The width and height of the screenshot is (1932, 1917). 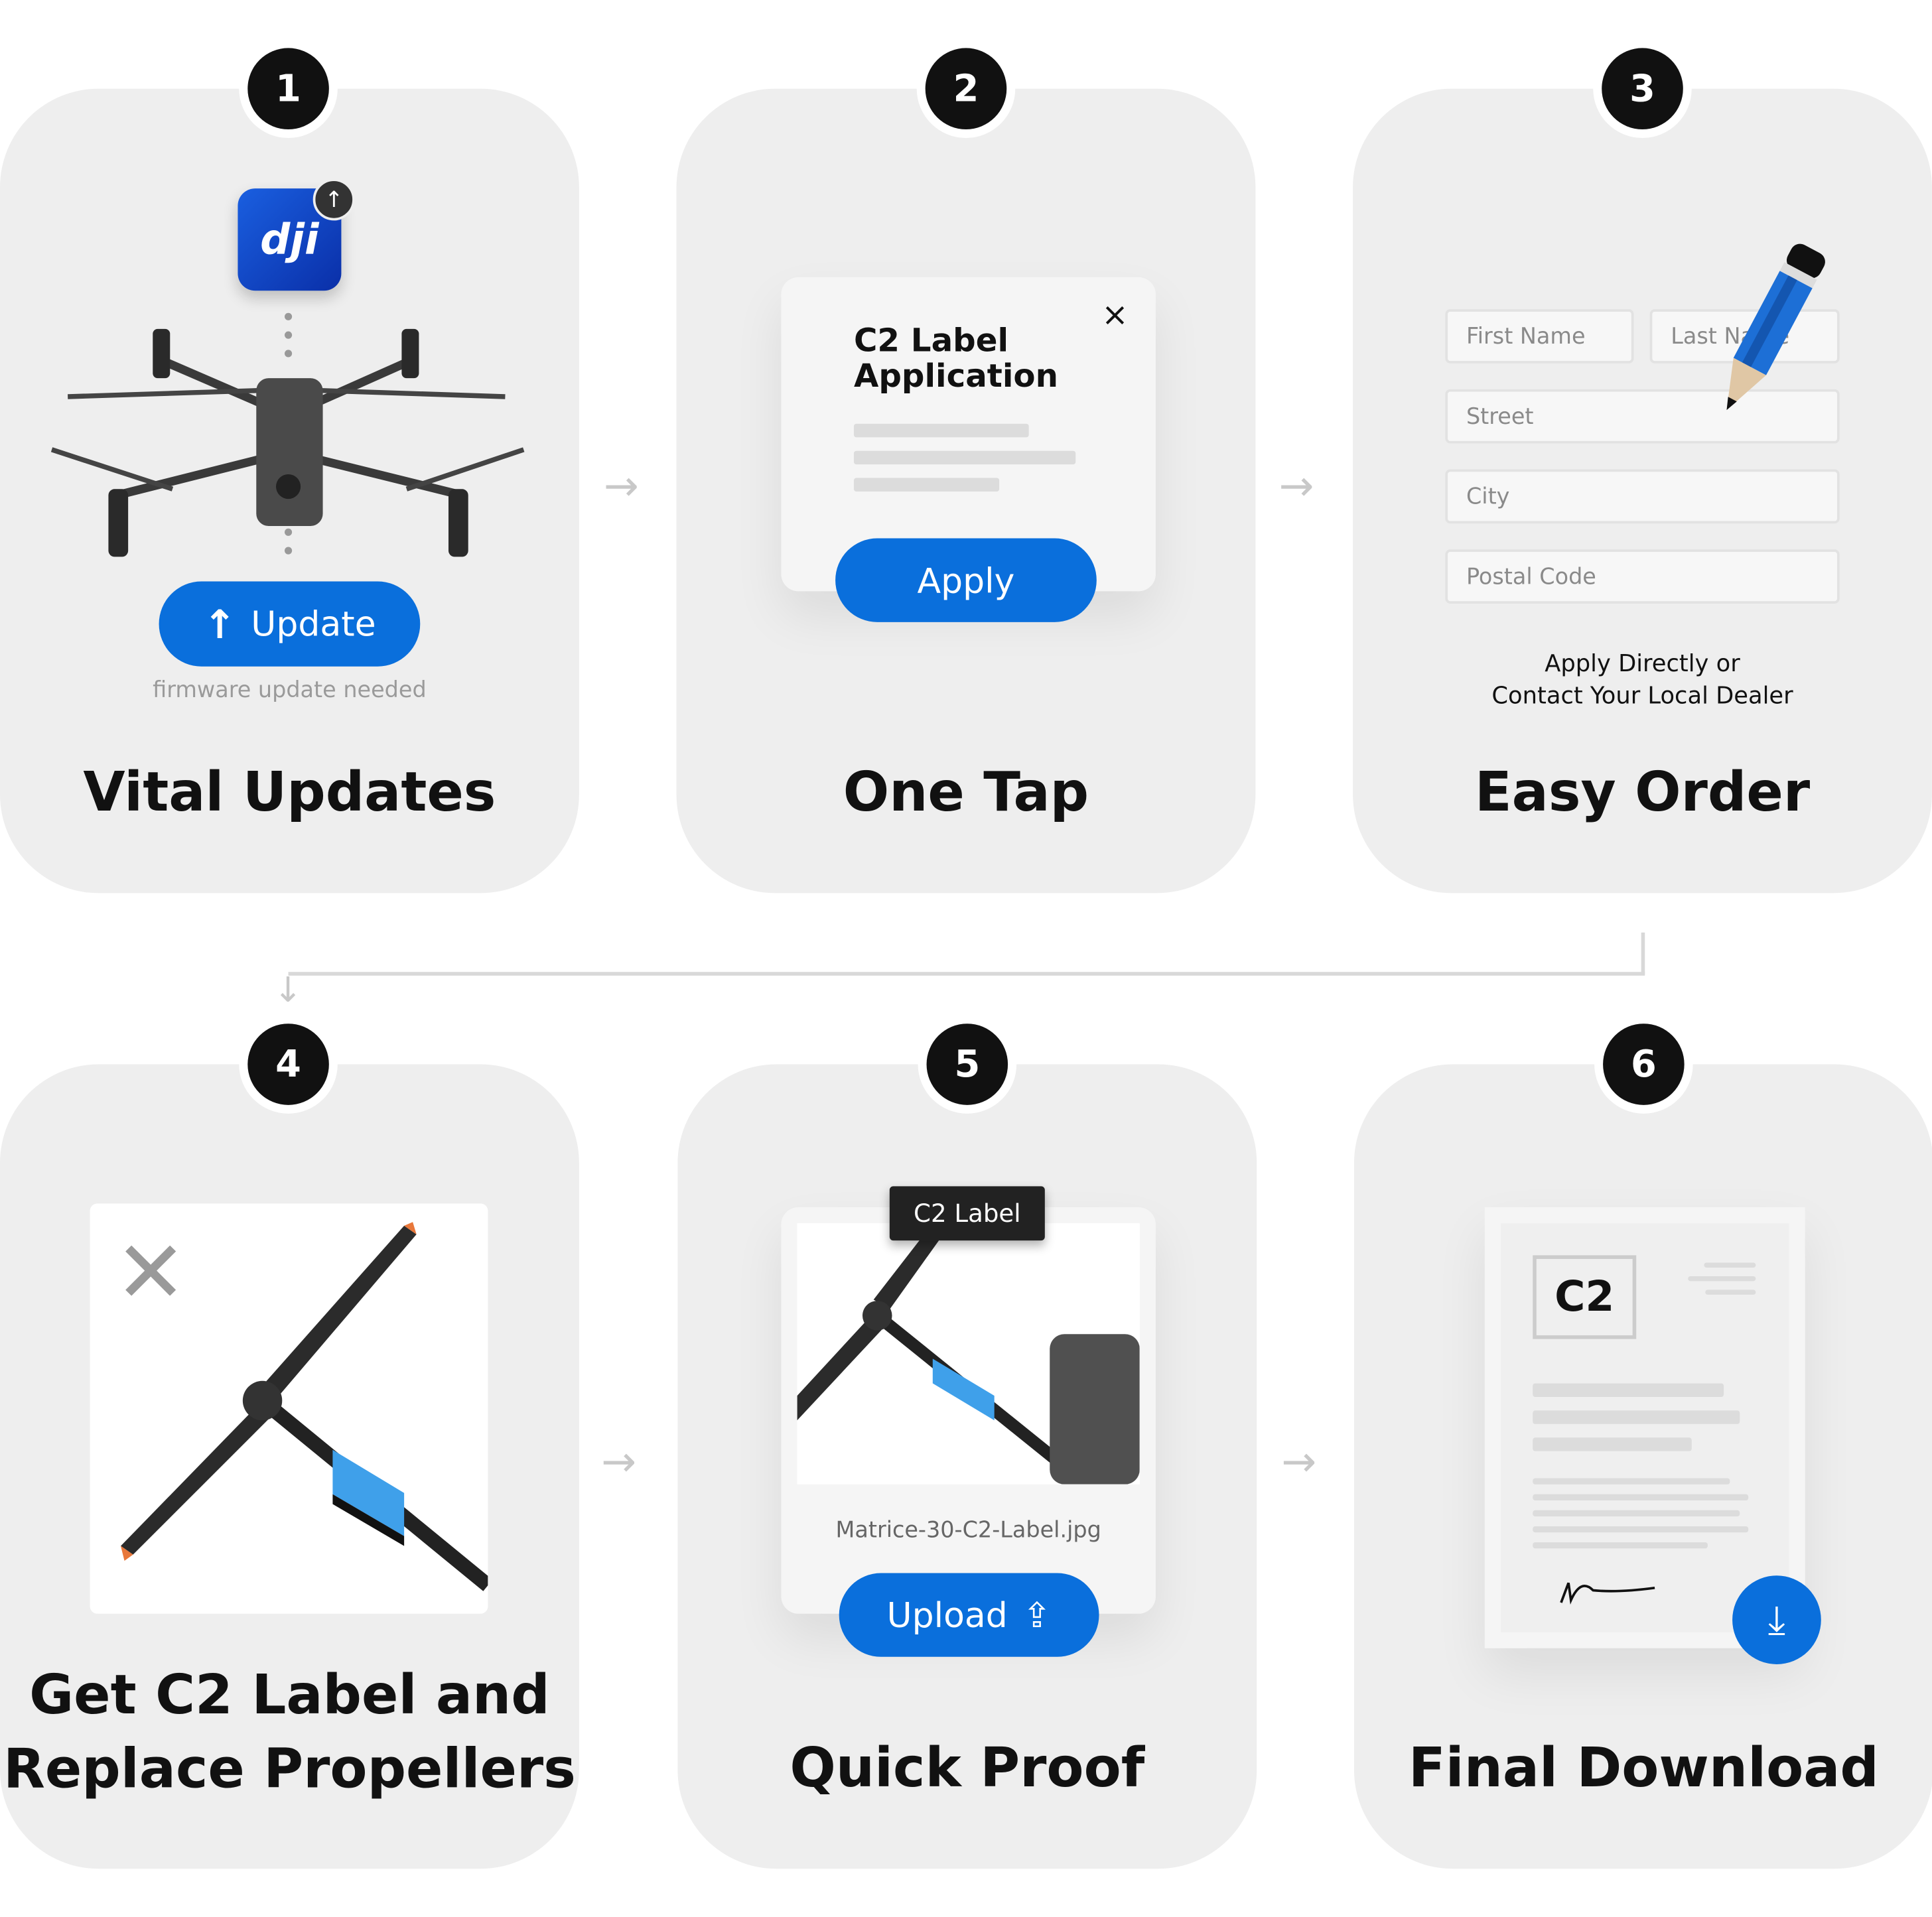 I want to click on file-name: Matrice-30-C2-Label.jpg, so click(x=968, y=1530).